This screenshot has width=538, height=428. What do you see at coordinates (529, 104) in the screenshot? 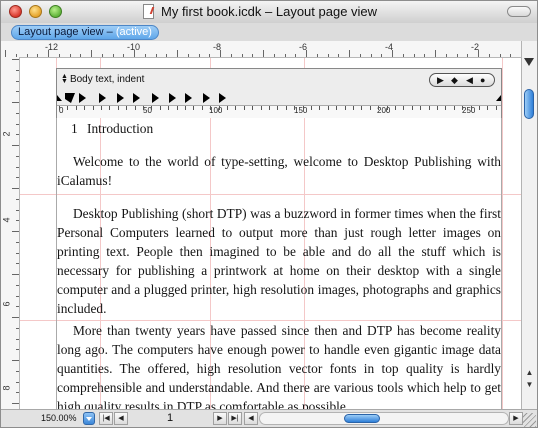
I see `vertical-scroll-thumb` at bounding box center [529, 104].